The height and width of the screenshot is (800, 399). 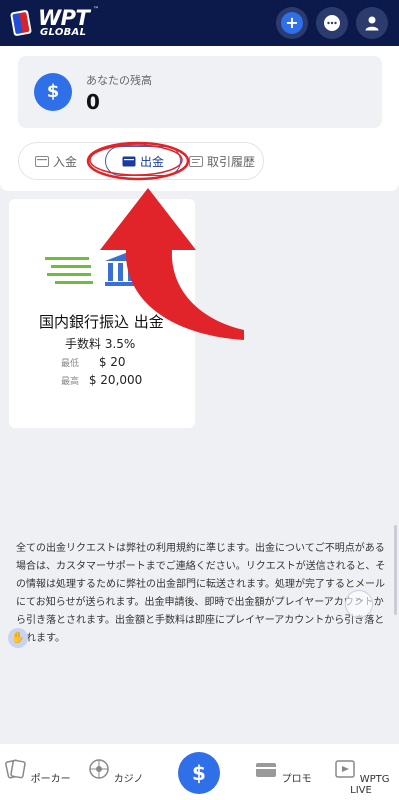 What do you see at coordinates (93, 102) in the screenshot?
I see `balance-value: 0` at bounding box center [93, 102].